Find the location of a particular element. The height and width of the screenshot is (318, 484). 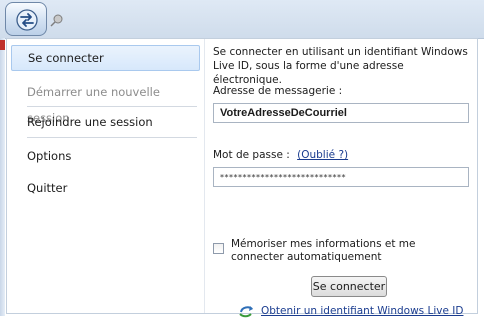

forgot-password-link: (Oublié ?) is located at coordinates (322, 155).